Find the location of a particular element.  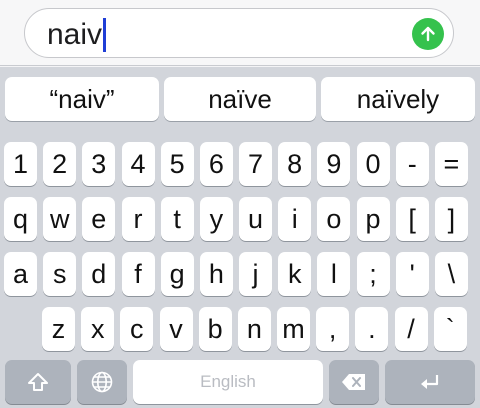

key: h is located at coordinates (216, 274).